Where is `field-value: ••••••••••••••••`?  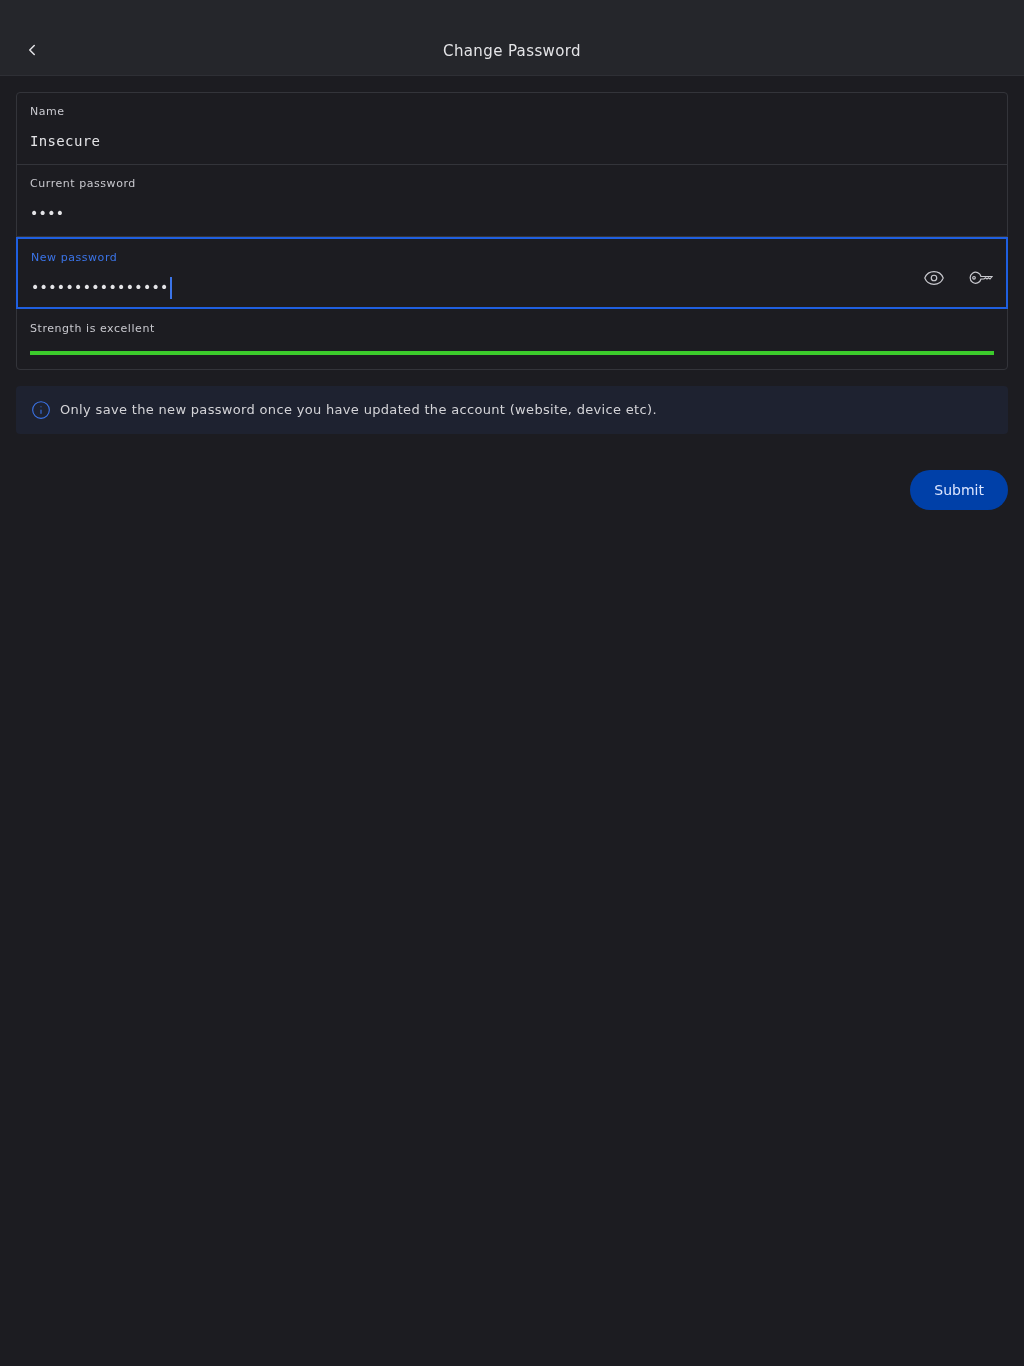
field-value: •••••••••••••••• is located at coordinates (100, 287).